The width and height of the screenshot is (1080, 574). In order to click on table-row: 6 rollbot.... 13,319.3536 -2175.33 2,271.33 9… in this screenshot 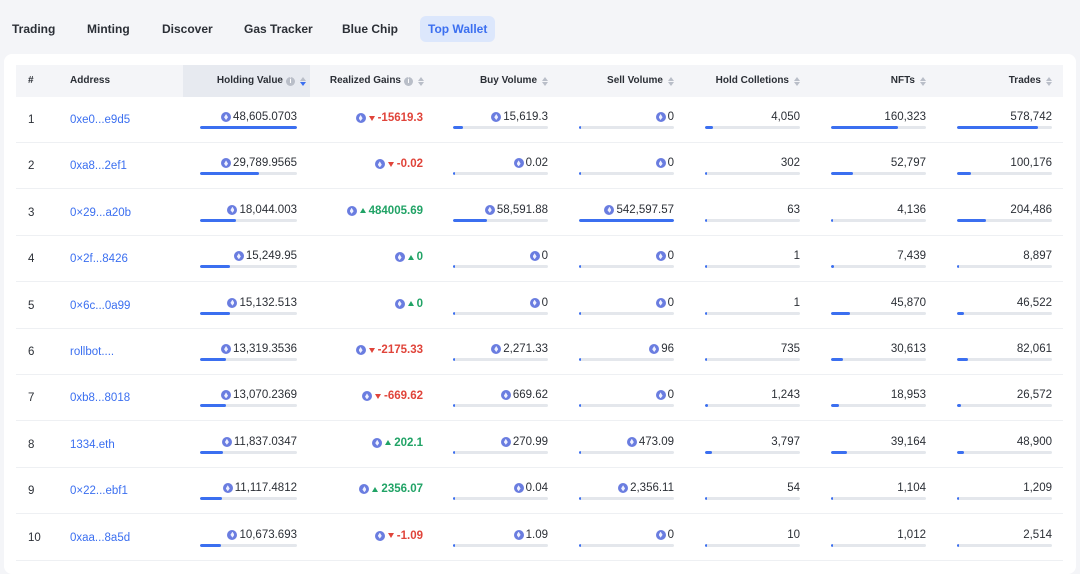, I will do `click(540, 352)`.